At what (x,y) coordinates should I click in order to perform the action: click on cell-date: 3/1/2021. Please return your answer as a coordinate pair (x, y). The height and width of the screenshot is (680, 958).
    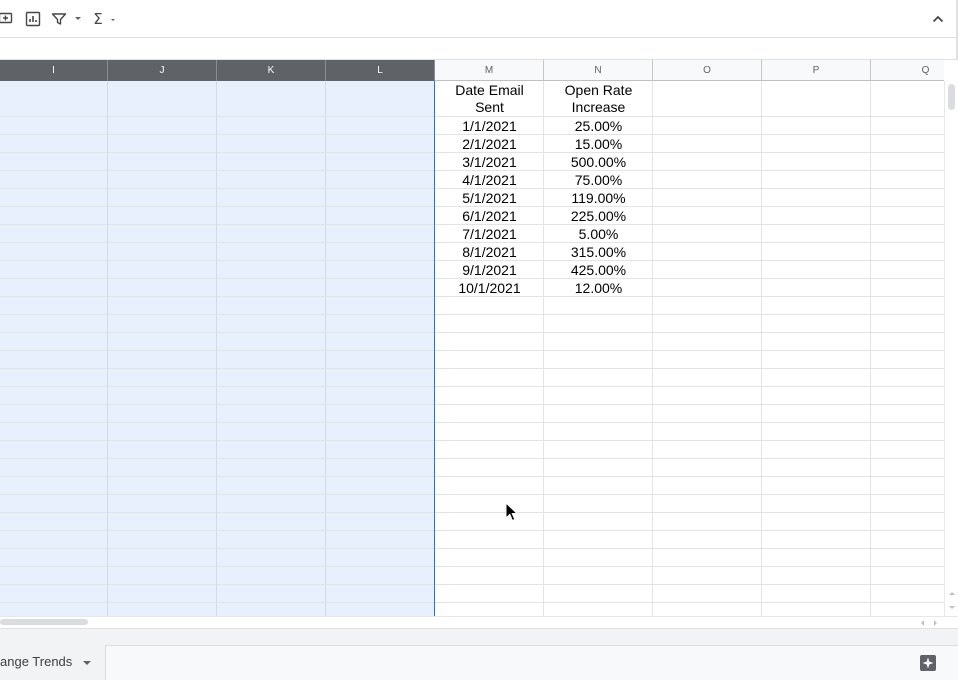
    Looking at the image, I should click on (489, 162).